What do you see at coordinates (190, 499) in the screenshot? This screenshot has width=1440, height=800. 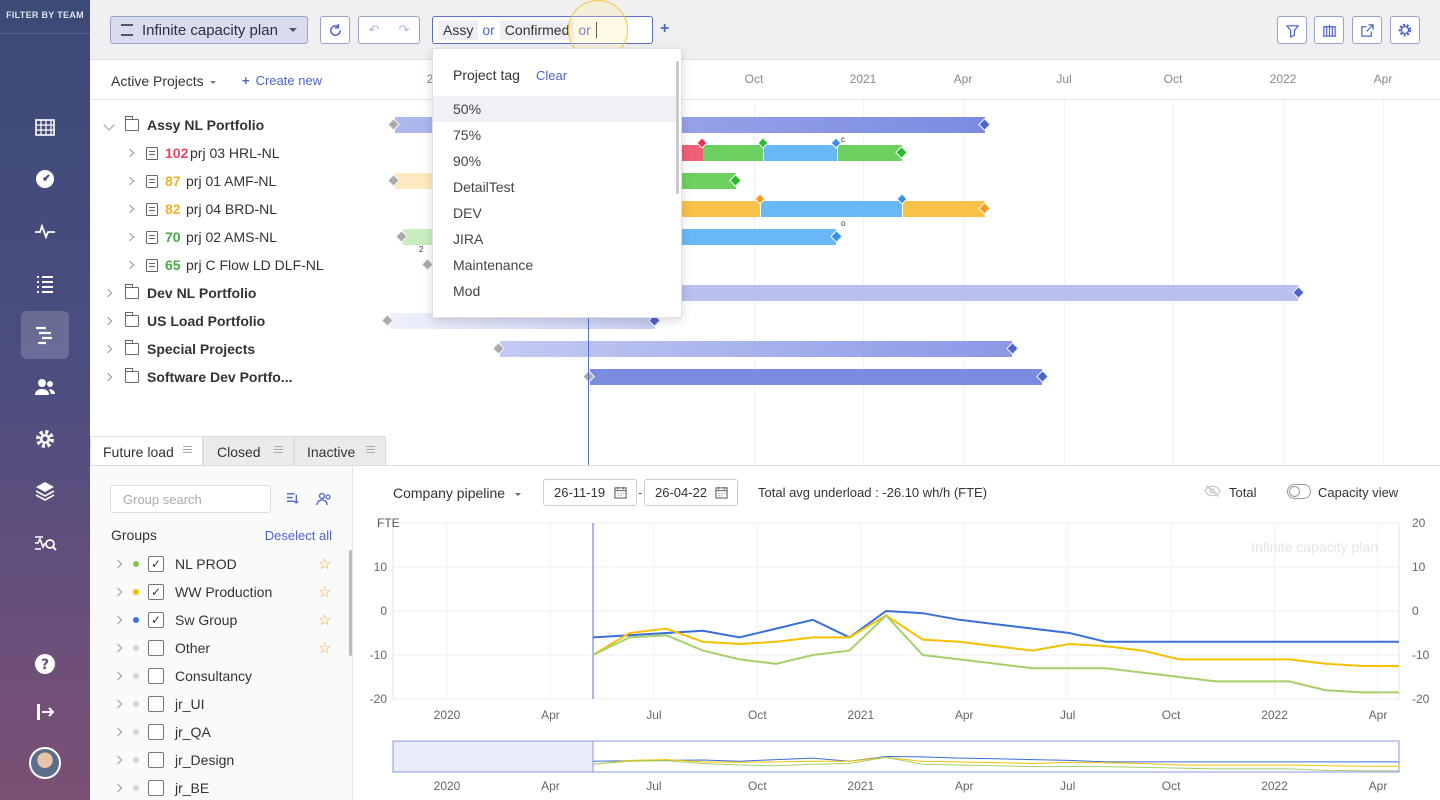 I see `group-search-input: Group search` at bounding box center [190, 499].